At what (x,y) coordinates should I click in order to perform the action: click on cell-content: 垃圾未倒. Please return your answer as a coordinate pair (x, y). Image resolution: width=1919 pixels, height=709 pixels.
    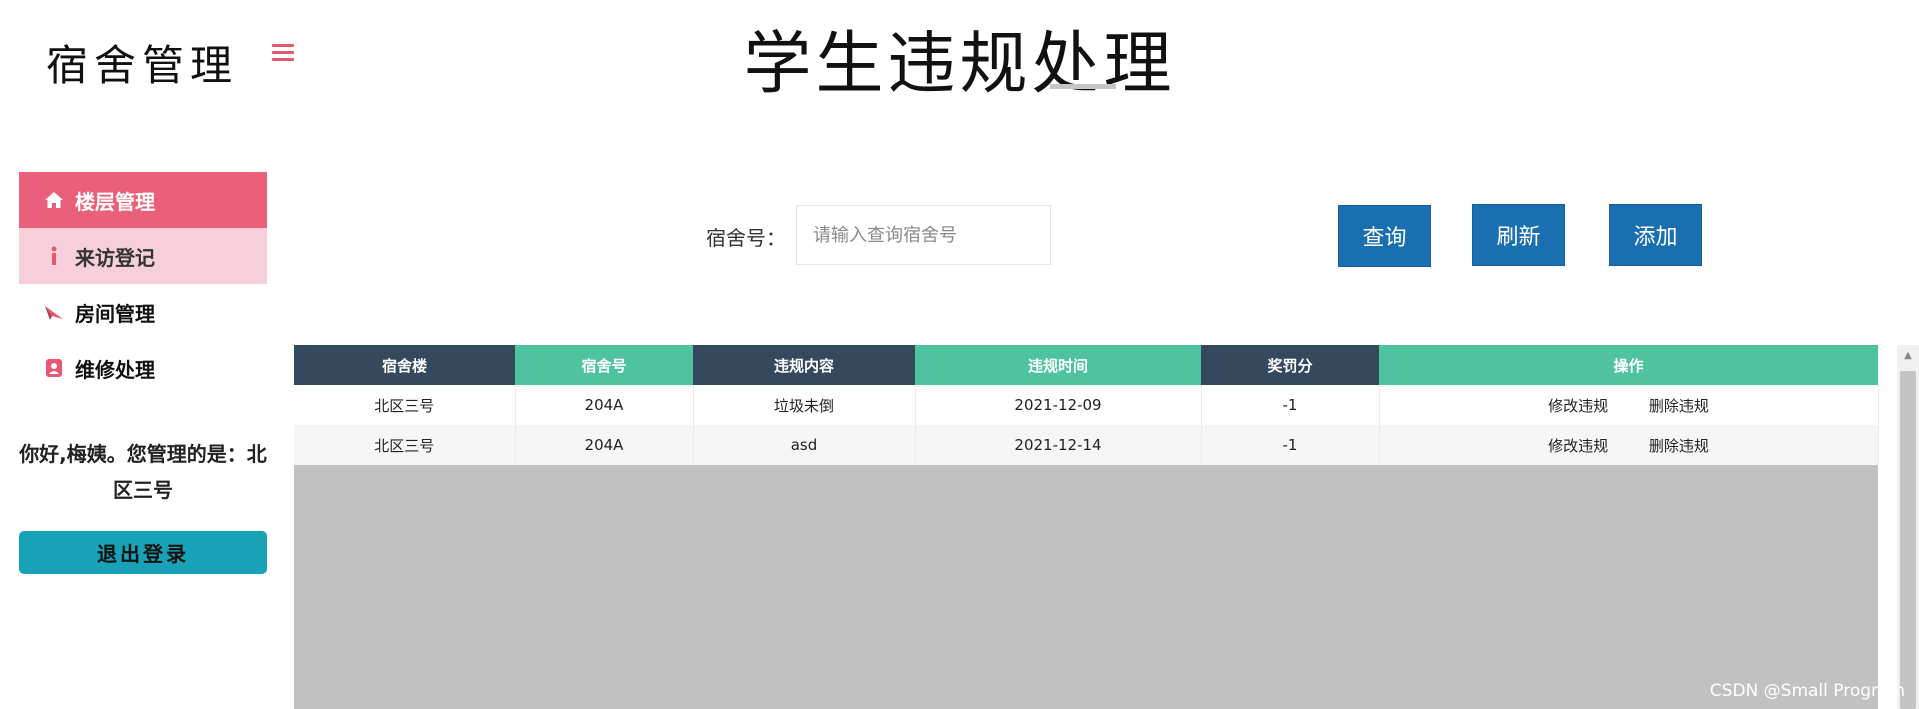
    Looking at the image, I should click on (804, 405).